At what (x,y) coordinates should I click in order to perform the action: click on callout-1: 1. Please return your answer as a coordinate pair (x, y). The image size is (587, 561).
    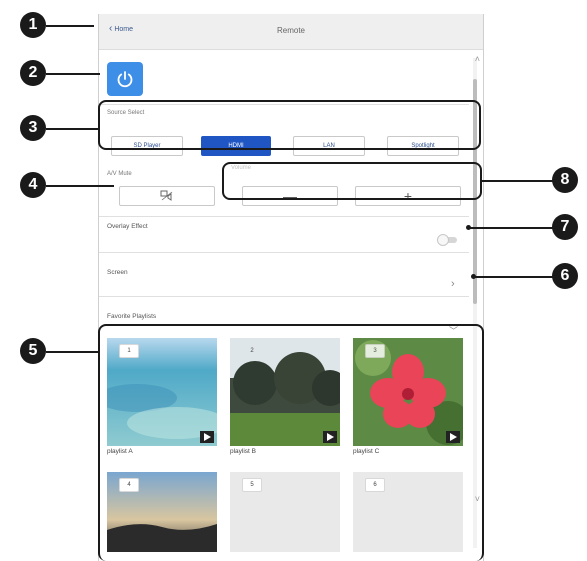
    Looking at the image, I should click on (33, 25).